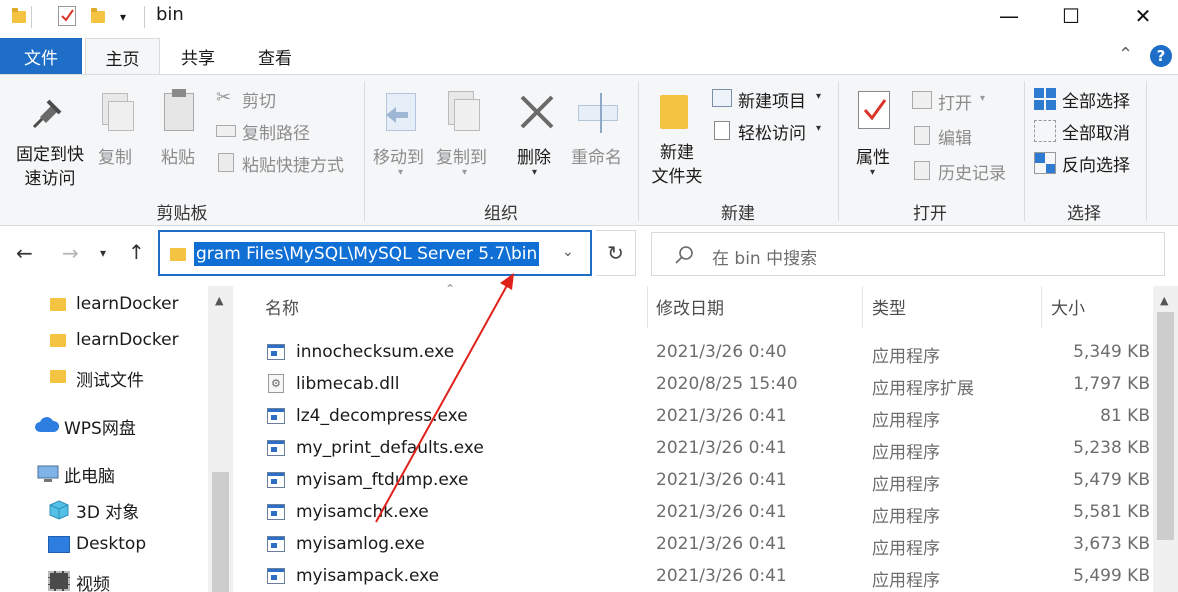  What do you see at coordinates (738, 214) in the screenshot?
I see `group-label-new: 新建` at bounding box center [738, 214].